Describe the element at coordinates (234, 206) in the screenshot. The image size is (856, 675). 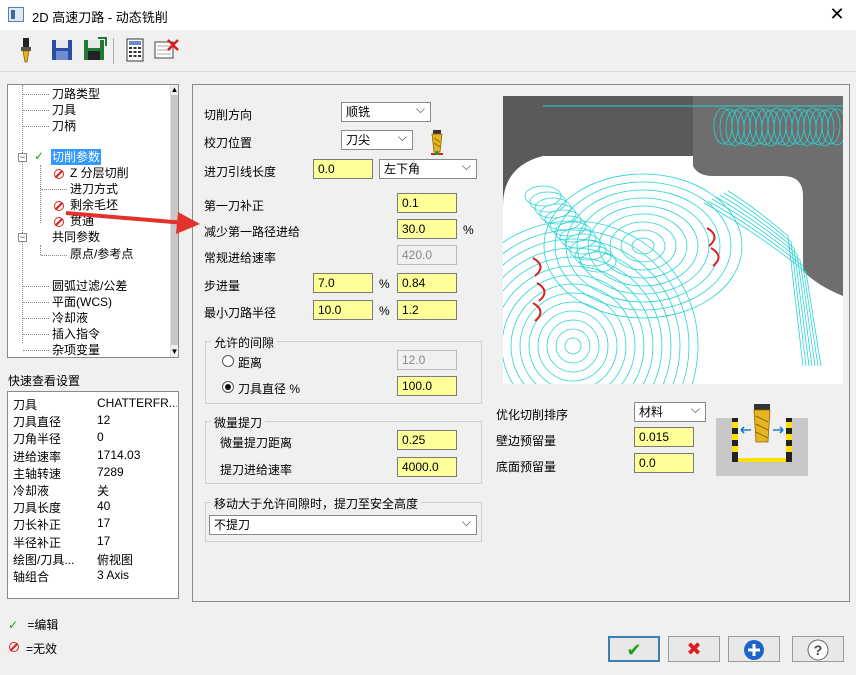
I see `first-offset-label: 第一刀补正` at that location.